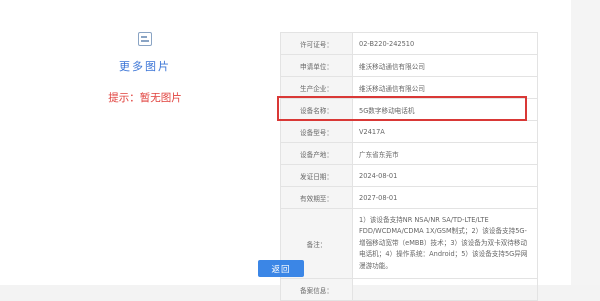 This screenshot has height=301, width=600. Describe the element at coordinates (445, 153) in the screenshot. I see `row-value: 广东省东莞市` at that location.